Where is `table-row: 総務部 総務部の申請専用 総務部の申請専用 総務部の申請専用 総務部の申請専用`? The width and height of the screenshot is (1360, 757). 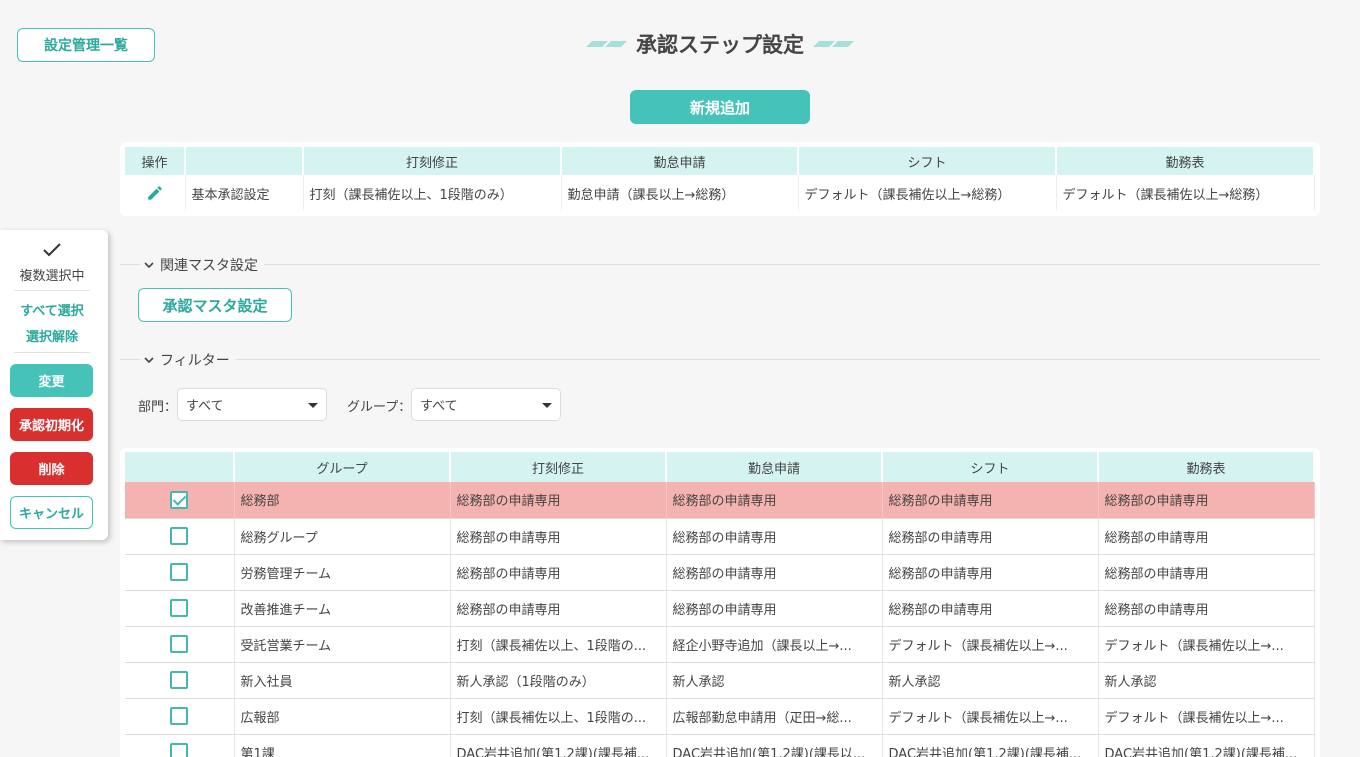 table-row: 総務部 総務部の申請専用 総務部の申請専用 総務部の申請専用 総務部の申請専用 is located at coordinates (720, 500).